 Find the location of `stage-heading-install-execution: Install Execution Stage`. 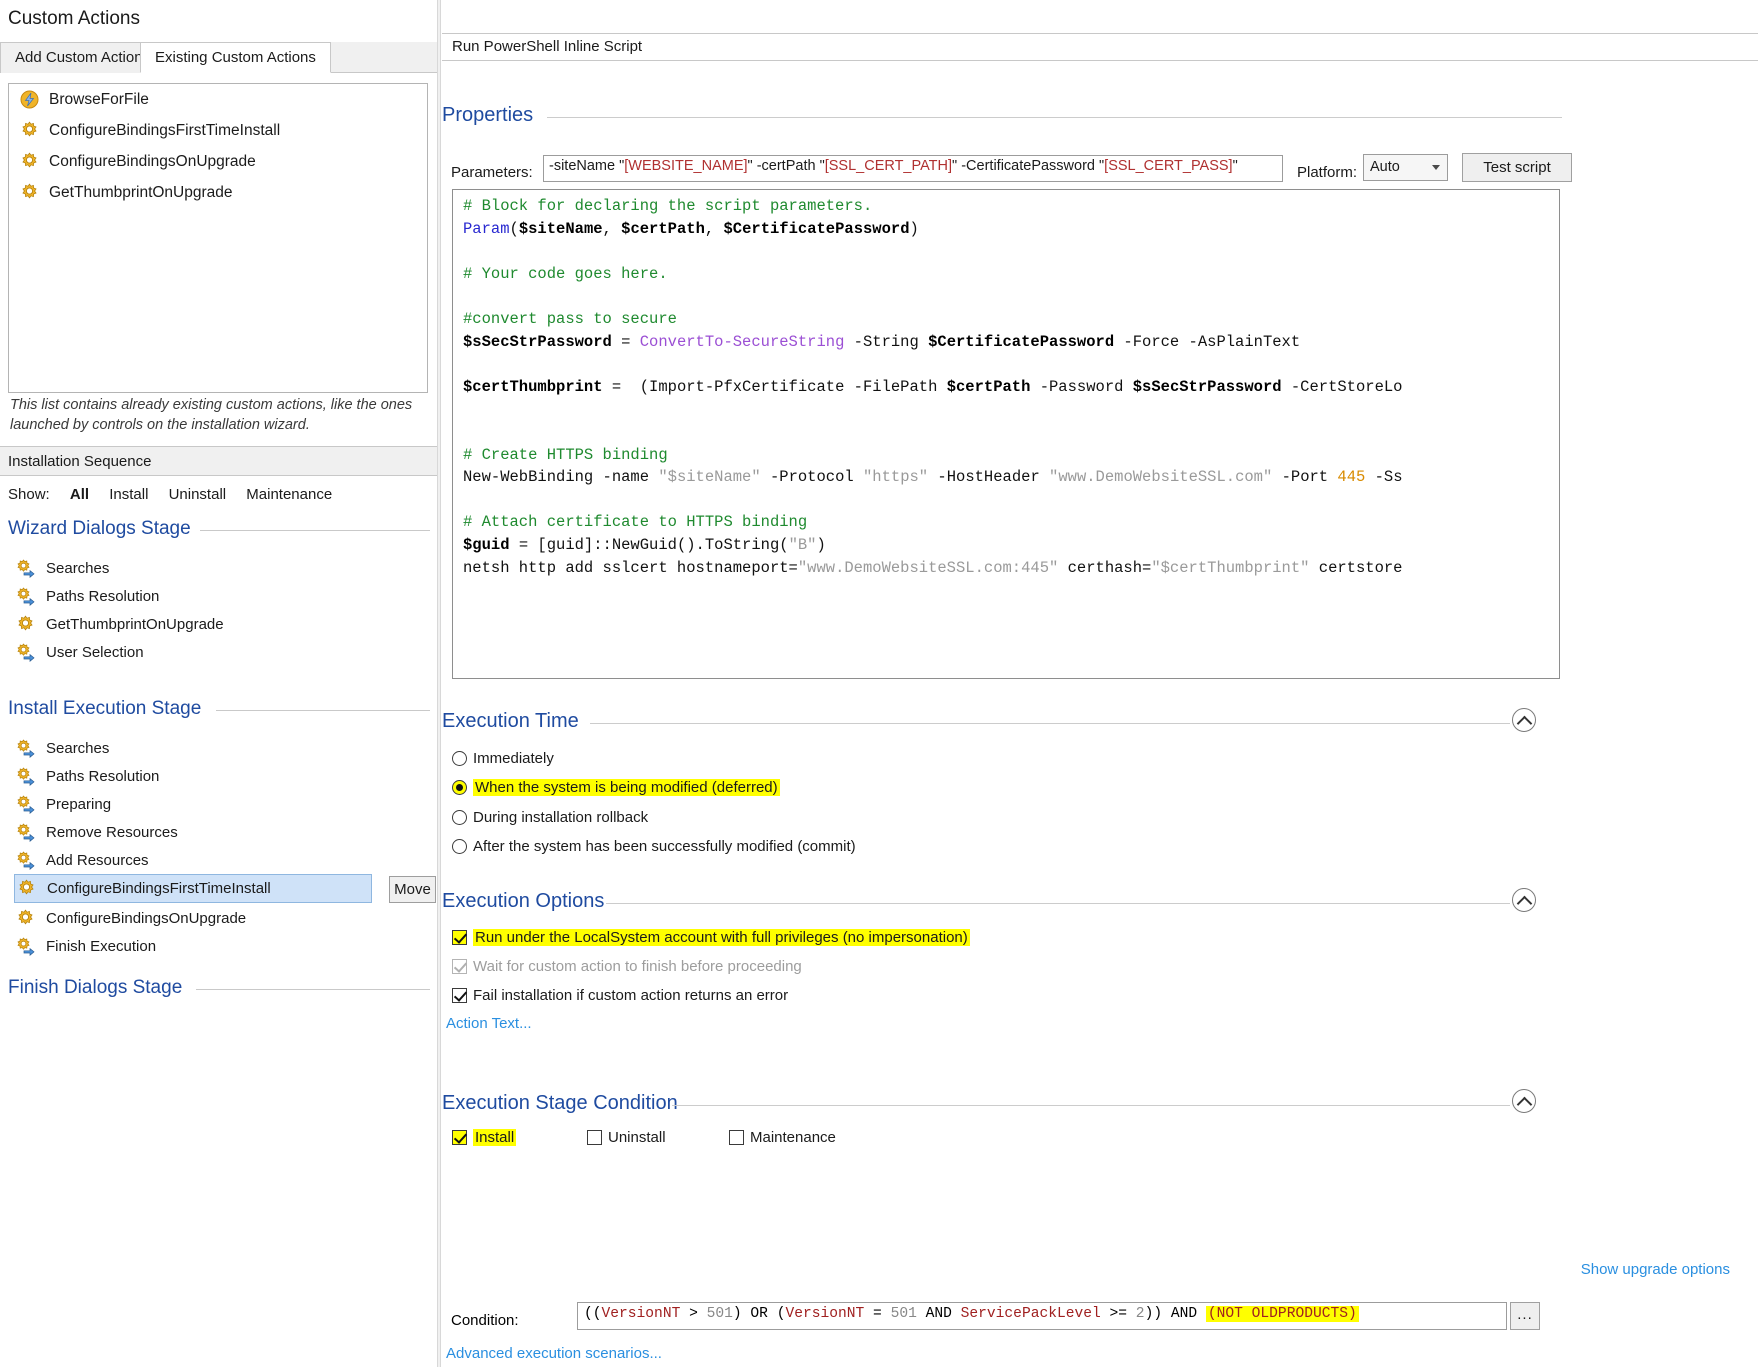

stage-heading-install-execution: Install Execution Stage is located at coordinates (105, 708).